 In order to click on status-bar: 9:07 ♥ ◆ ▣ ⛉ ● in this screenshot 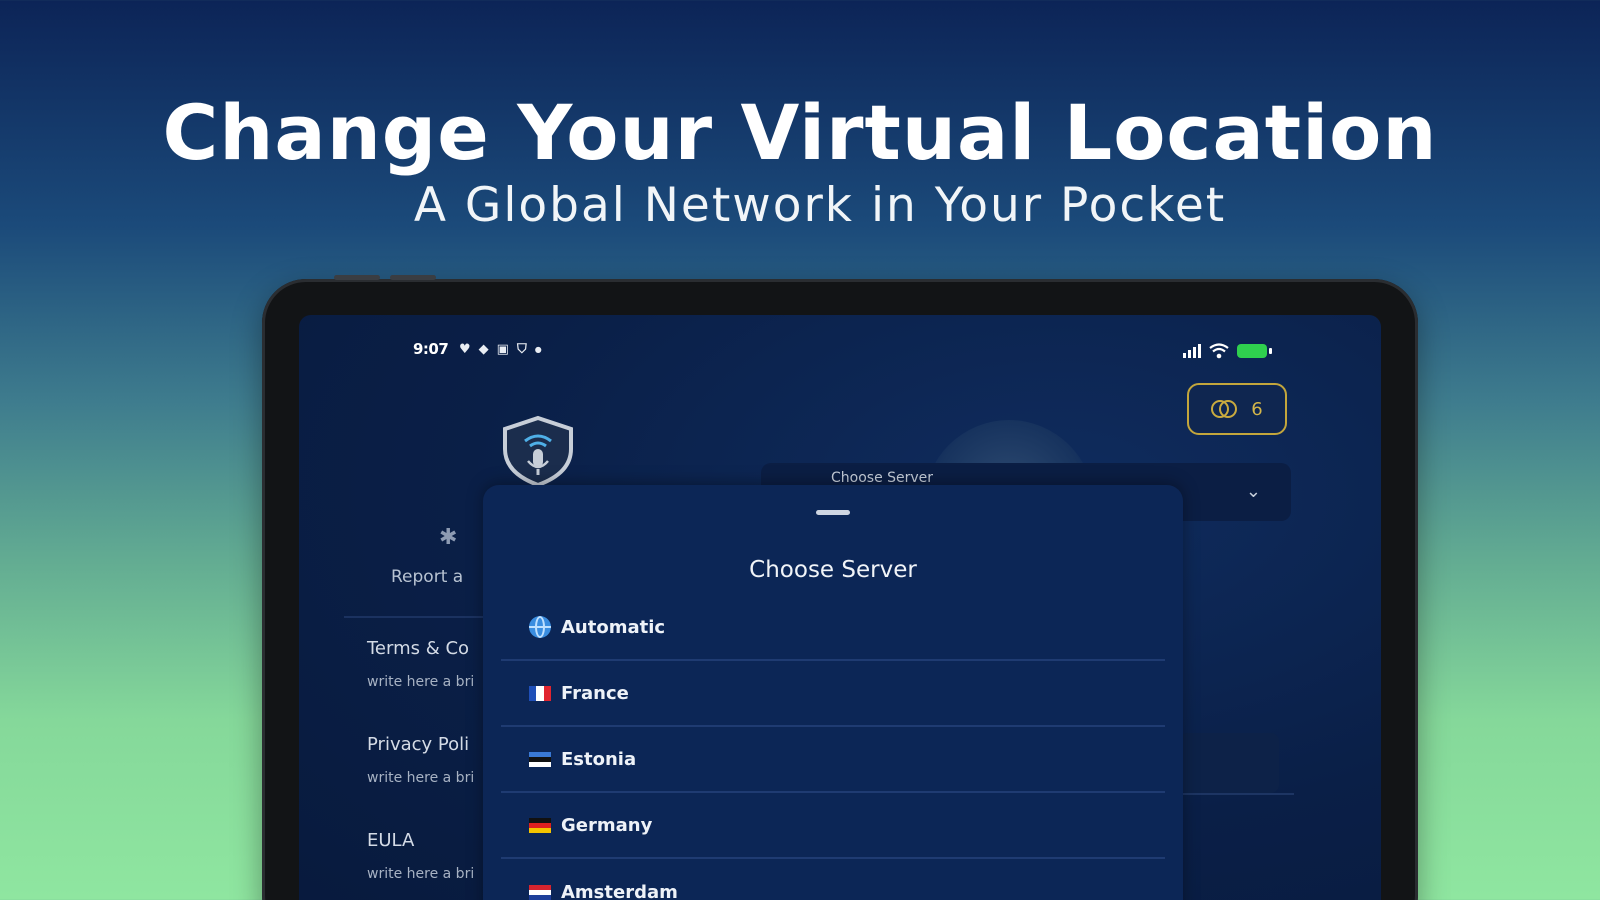, I will do `click(840, 351)`.